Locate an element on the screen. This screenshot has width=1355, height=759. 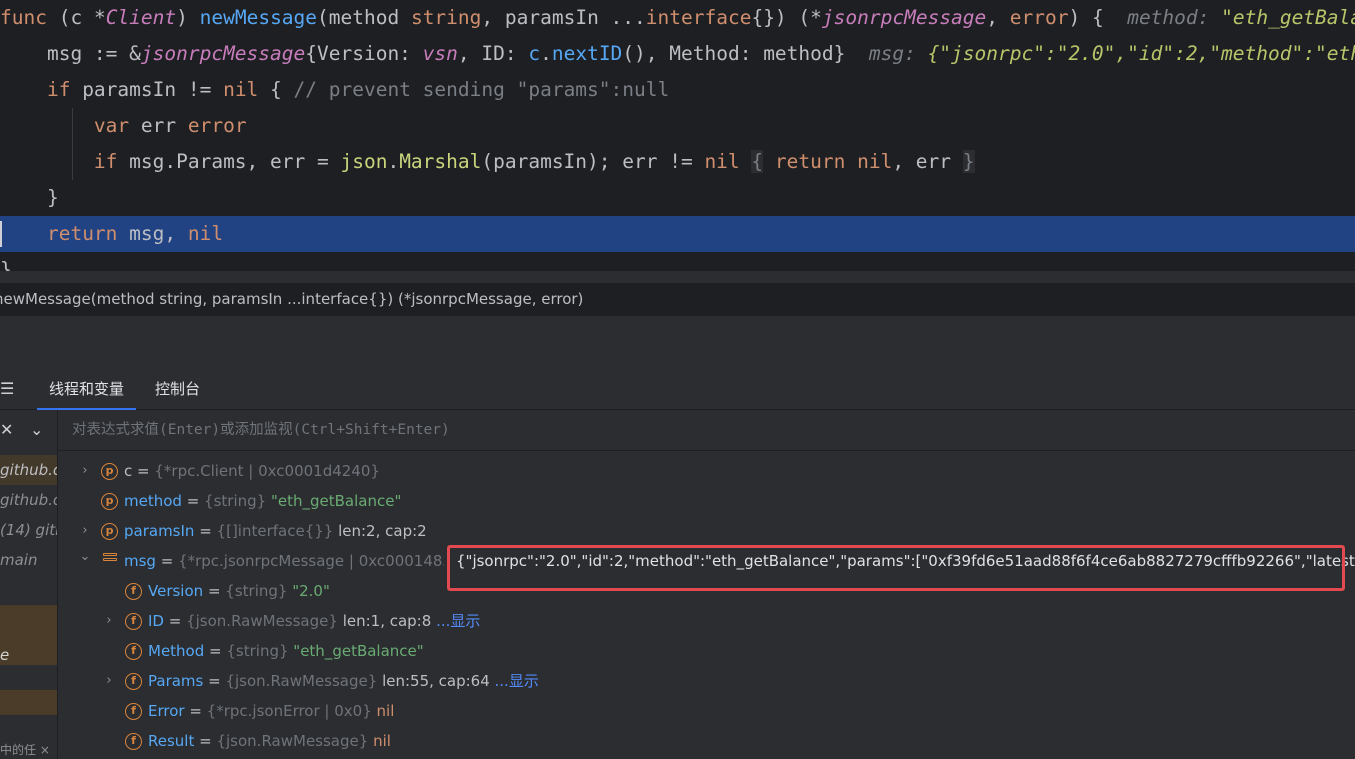
variable-name: Result is located at coordinates (171, 741).